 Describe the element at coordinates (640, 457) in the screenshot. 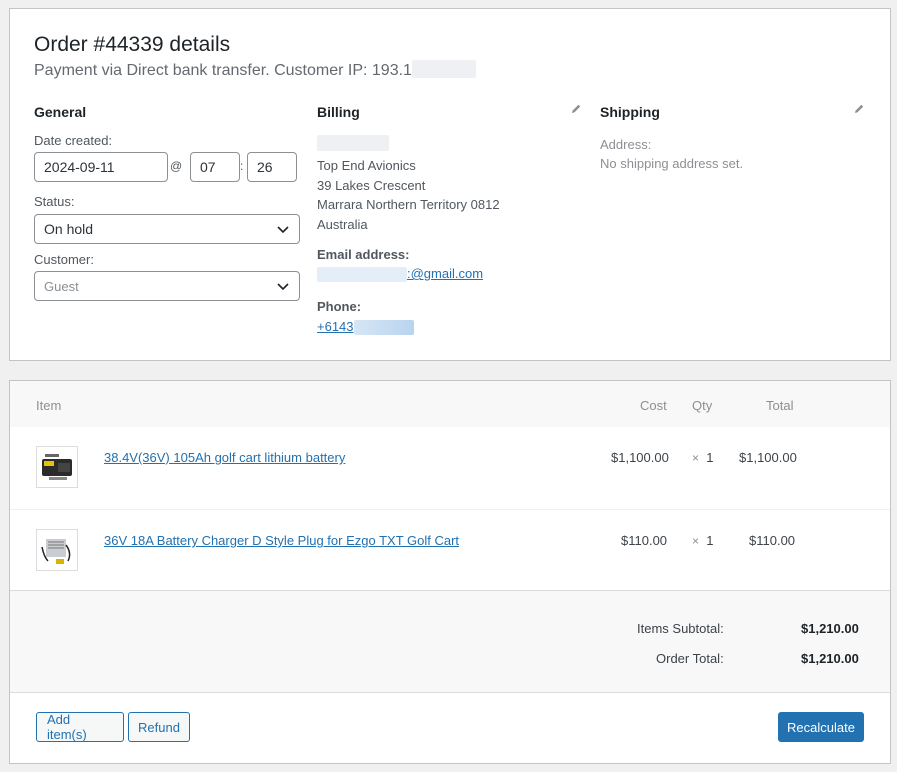

I see `item-cost: $1,100.00` at that location.